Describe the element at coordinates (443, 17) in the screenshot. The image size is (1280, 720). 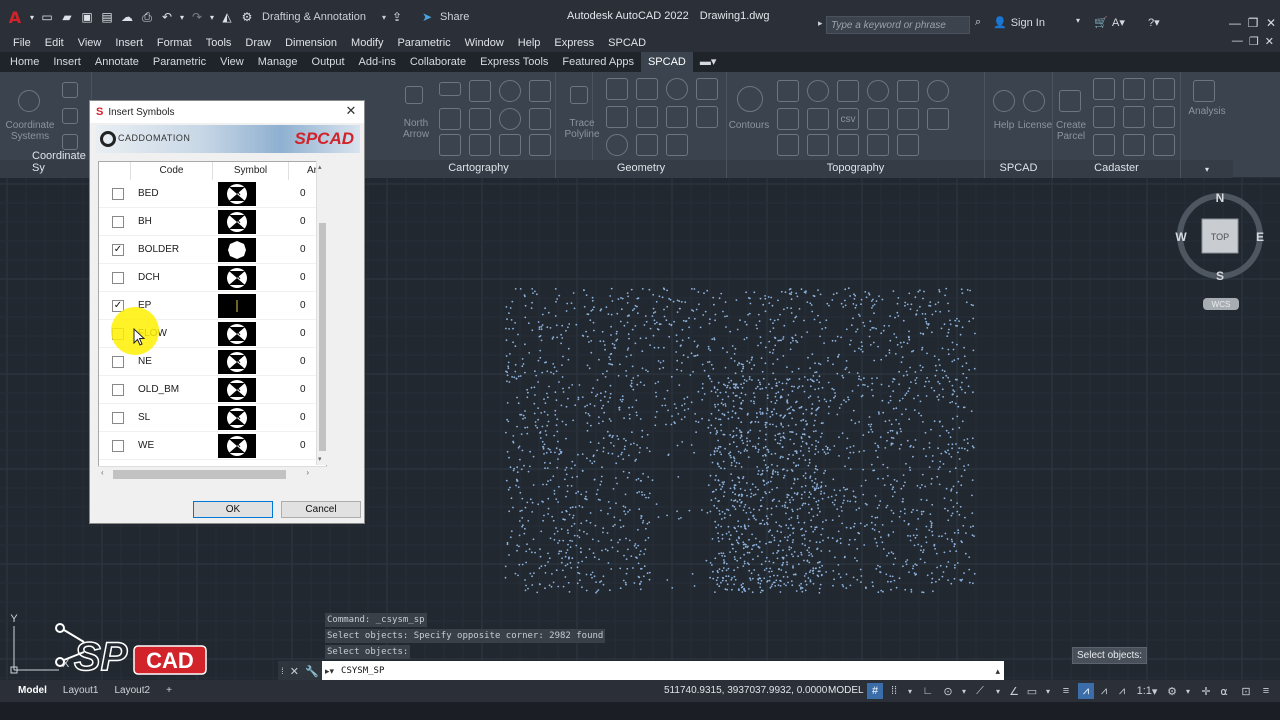
I see `share-button: ➤ Share` at that location.